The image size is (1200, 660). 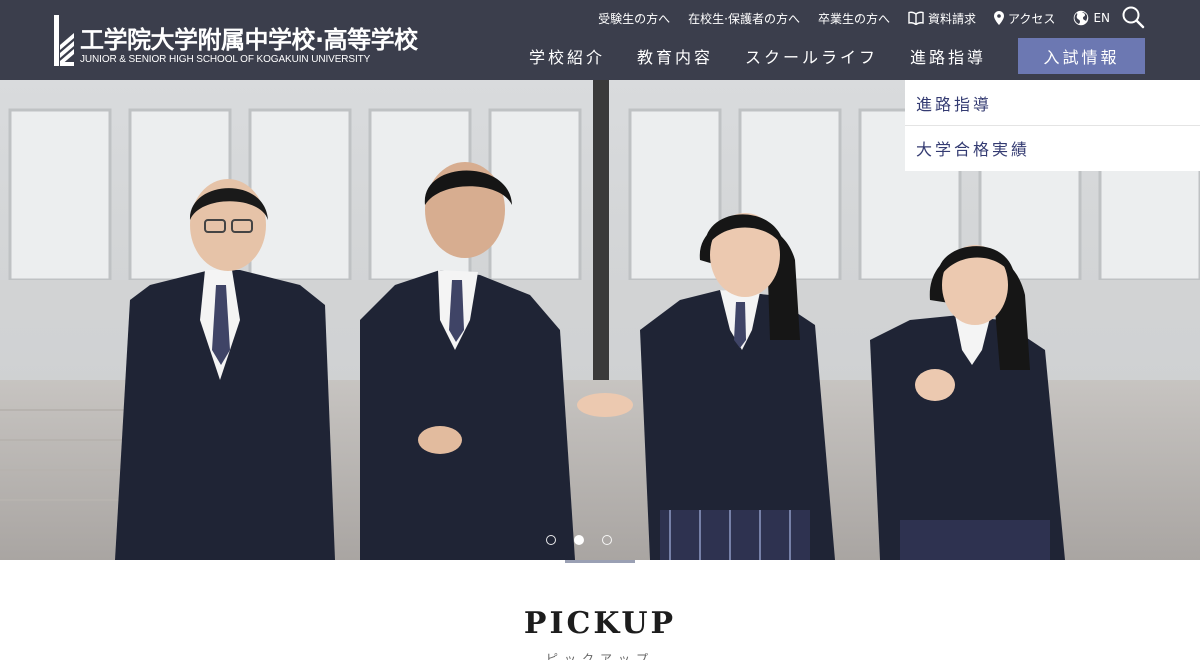 What do you see at coordinates (600, 561) in the screenshot?
I see `slideshow-progress-bar` at bounding box center [600, 561].